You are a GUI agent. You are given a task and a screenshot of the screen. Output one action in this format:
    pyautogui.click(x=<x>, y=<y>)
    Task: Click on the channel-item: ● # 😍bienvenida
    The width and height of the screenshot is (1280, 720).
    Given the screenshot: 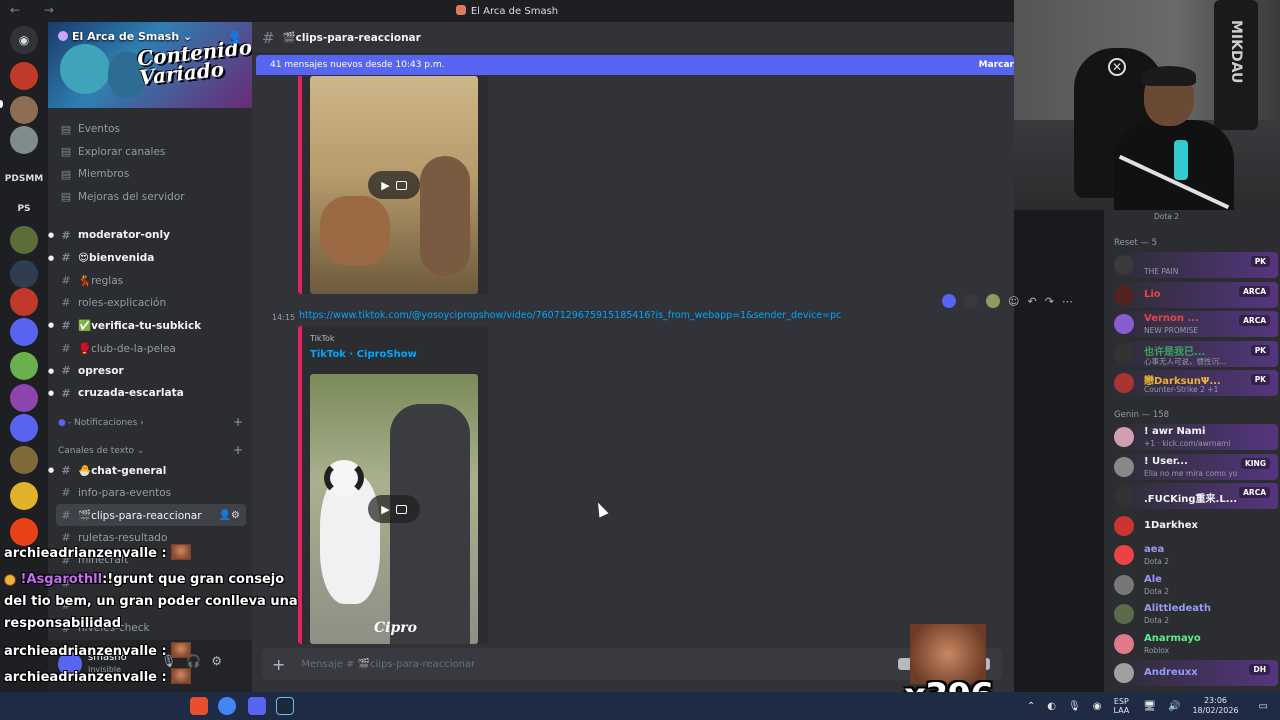 What is the action you would take?
    pyautogui.click(x=147, y=258)
    